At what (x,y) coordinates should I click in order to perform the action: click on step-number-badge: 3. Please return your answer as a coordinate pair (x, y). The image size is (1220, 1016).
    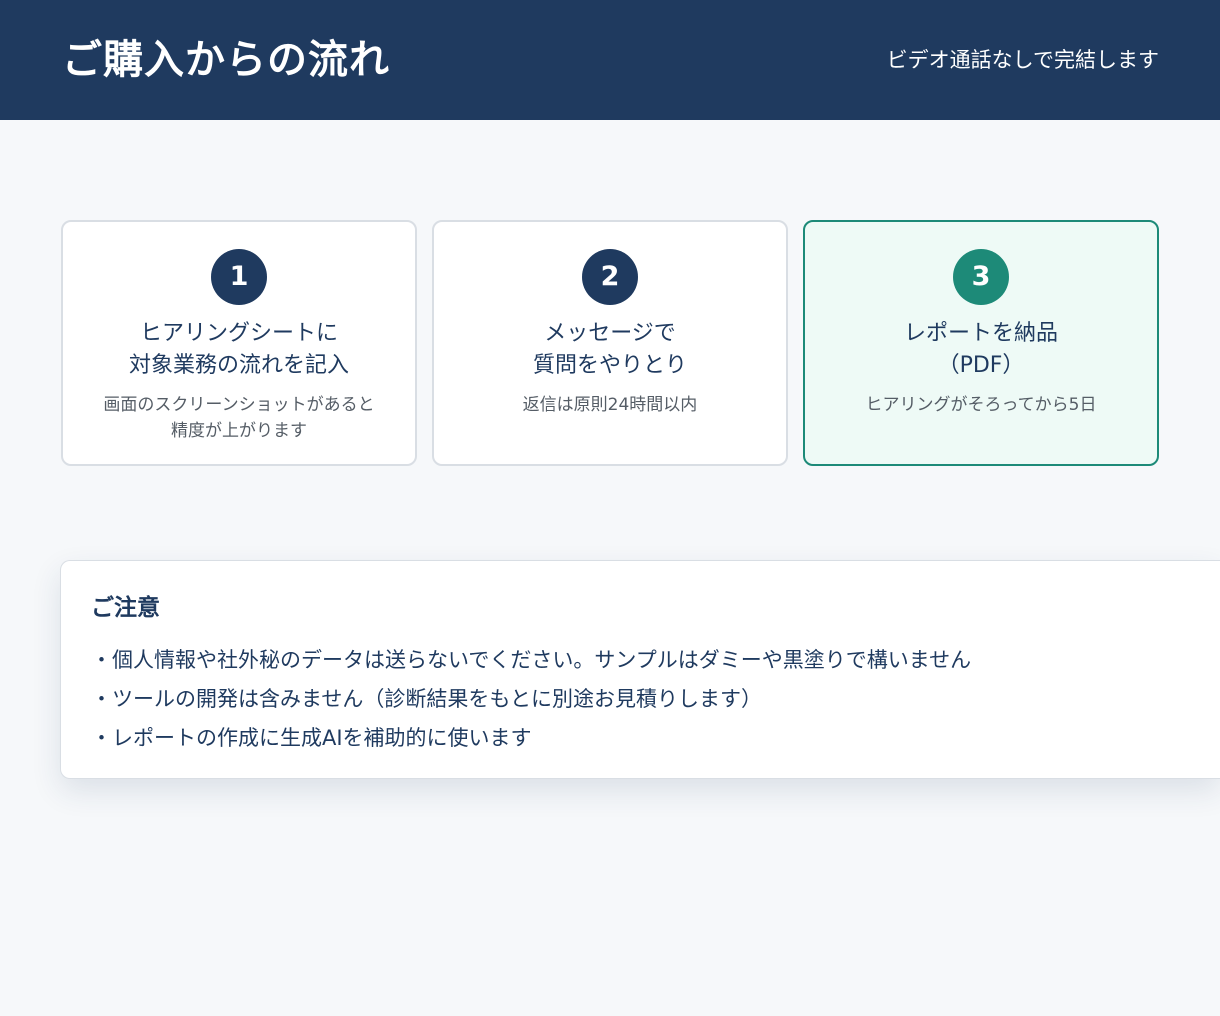
    Looking at the image, I should click on (981, 277).